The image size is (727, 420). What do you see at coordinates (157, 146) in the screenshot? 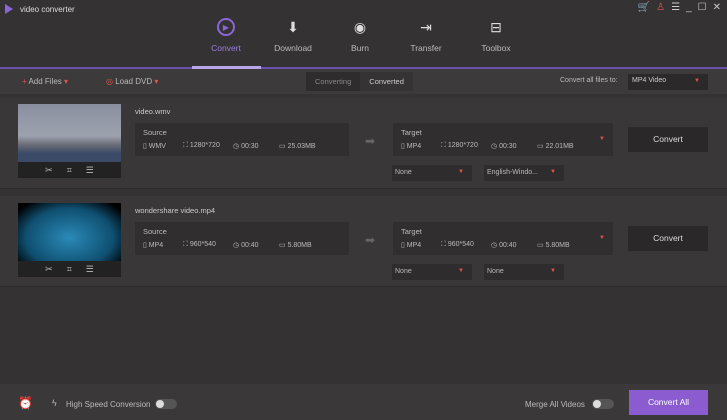
I see `source-format: WMV` at bounding box center [157, 146].